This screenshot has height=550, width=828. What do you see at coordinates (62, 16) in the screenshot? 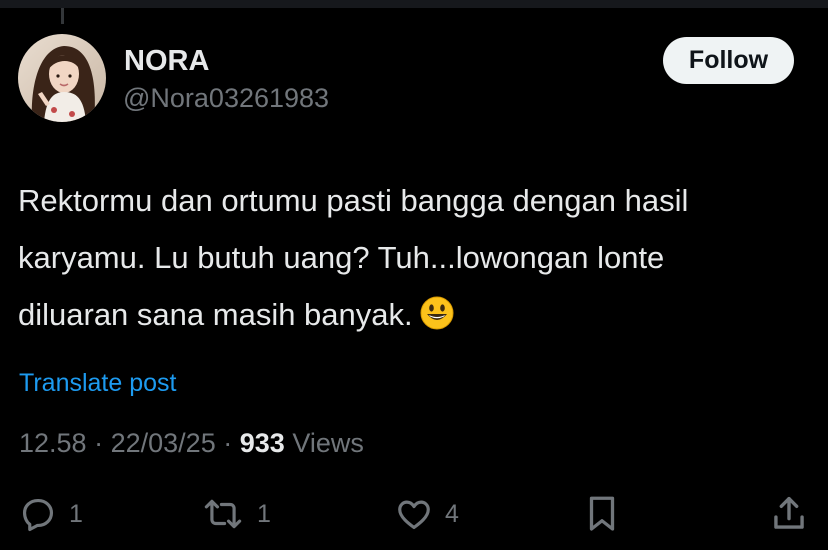
I see `thread-connector-line` at bounding box center [62, 16].